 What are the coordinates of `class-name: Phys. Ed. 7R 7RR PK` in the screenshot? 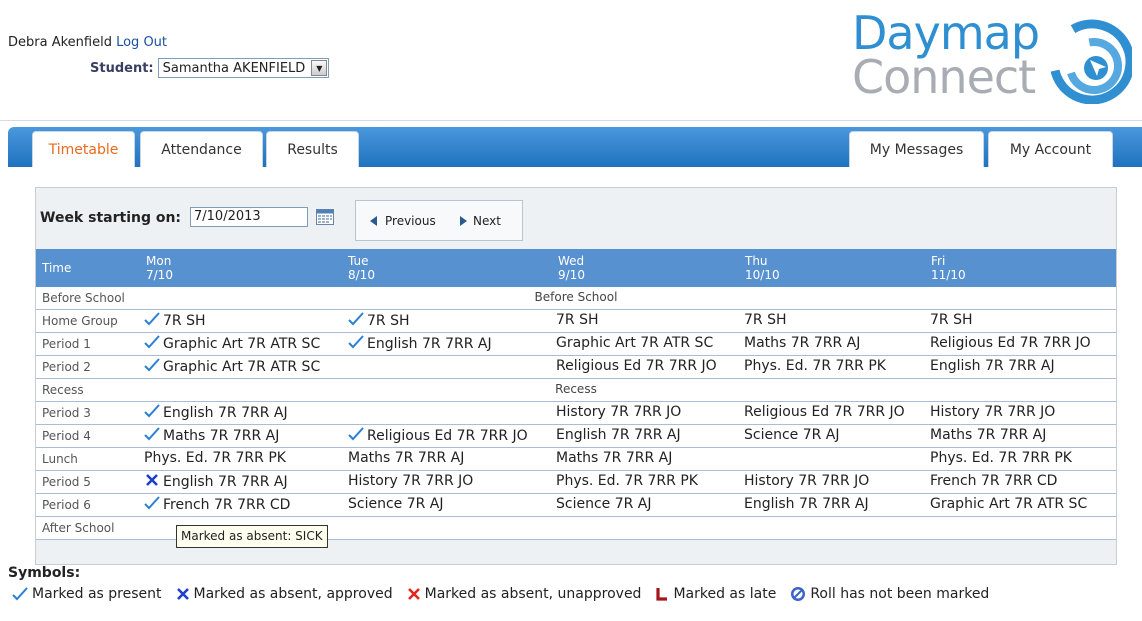 It's located at (1001, 458).